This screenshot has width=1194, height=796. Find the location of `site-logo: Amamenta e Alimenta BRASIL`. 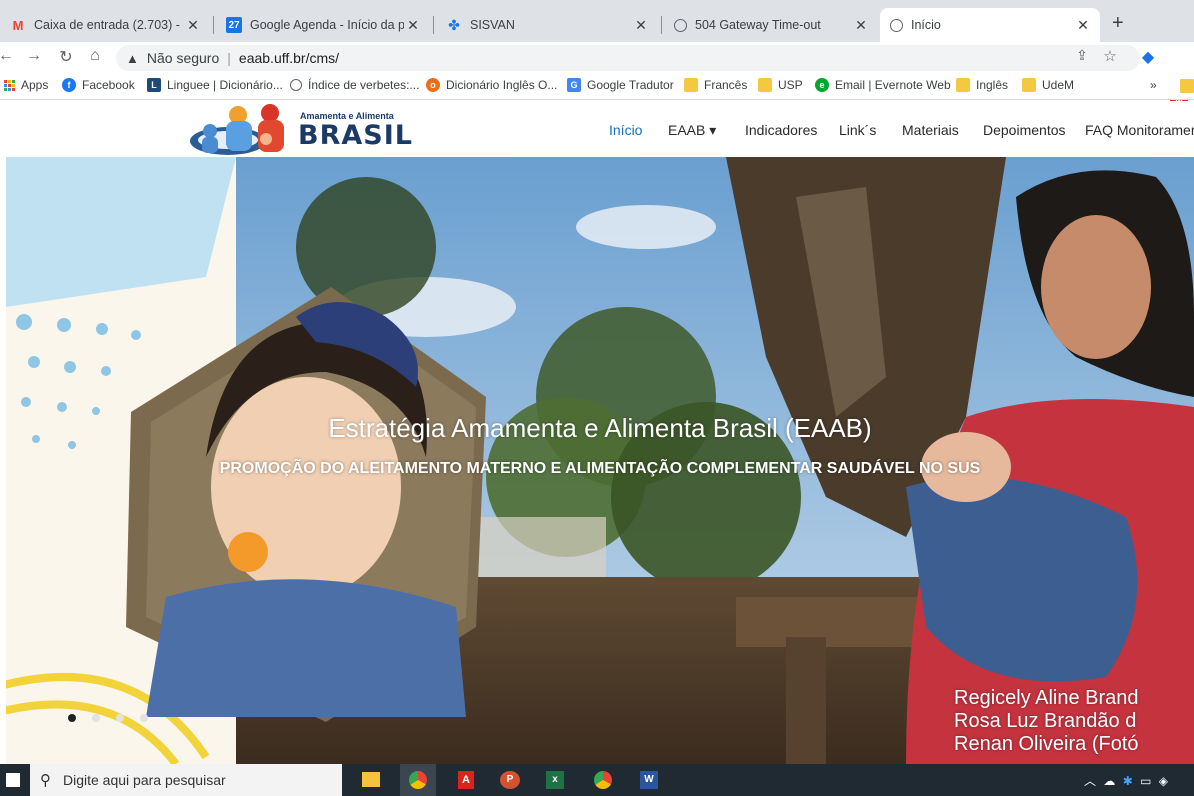

site-logo: Amamenta e Alimenta BRASIL is located at coordinates (300, 130).